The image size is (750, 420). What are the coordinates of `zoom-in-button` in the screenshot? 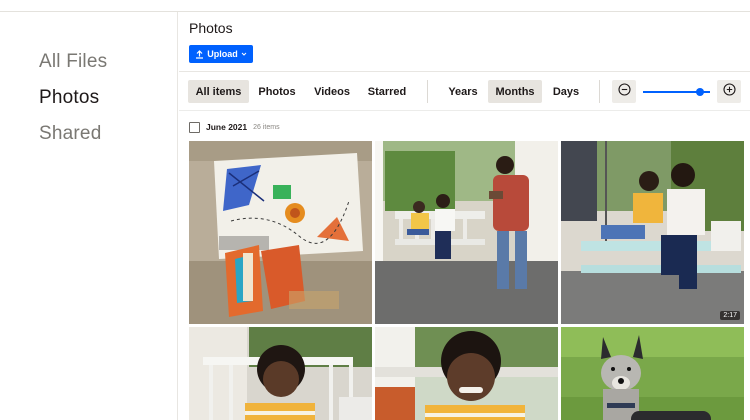 It's located at (729, 91).